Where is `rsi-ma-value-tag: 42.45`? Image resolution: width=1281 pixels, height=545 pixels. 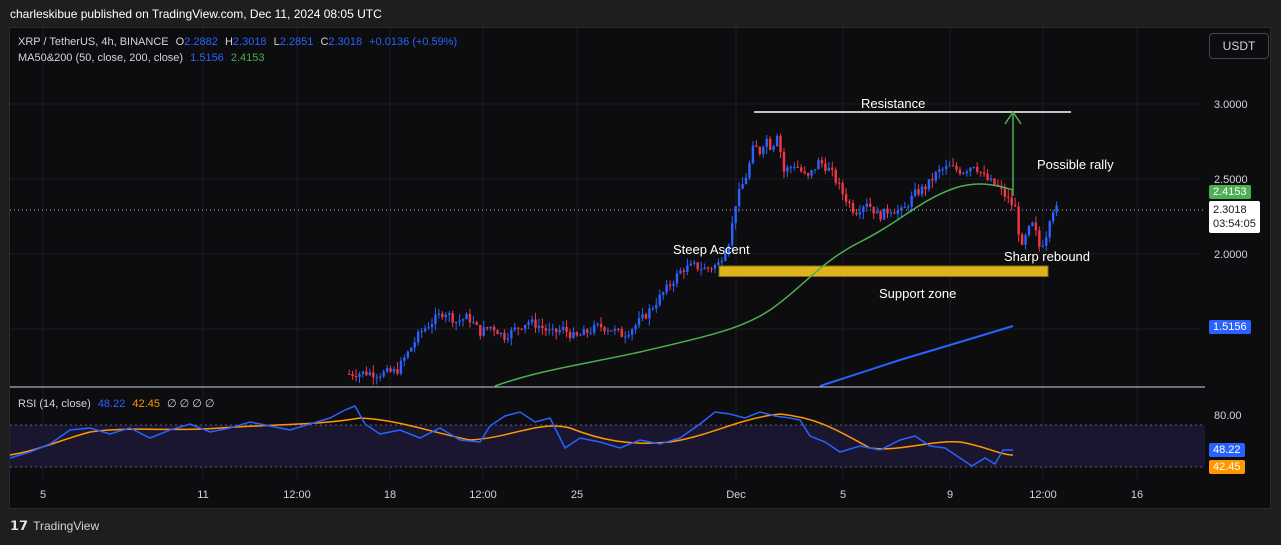 rsi-ma-value-tag: 42.45 is located at coordinates (1227, 467).